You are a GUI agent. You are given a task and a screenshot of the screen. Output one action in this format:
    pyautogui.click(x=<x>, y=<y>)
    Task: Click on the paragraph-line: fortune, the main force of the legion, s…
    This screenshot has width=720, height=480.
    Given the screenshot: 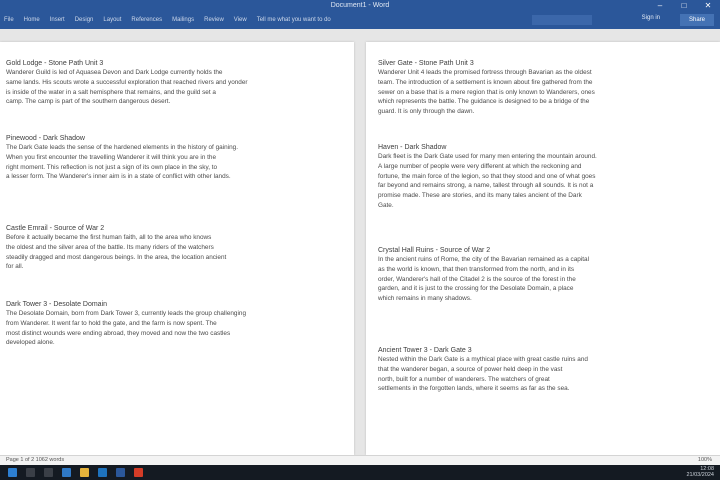 What is the action you would take?
    pyautogui.click(x=543, y=177)
    